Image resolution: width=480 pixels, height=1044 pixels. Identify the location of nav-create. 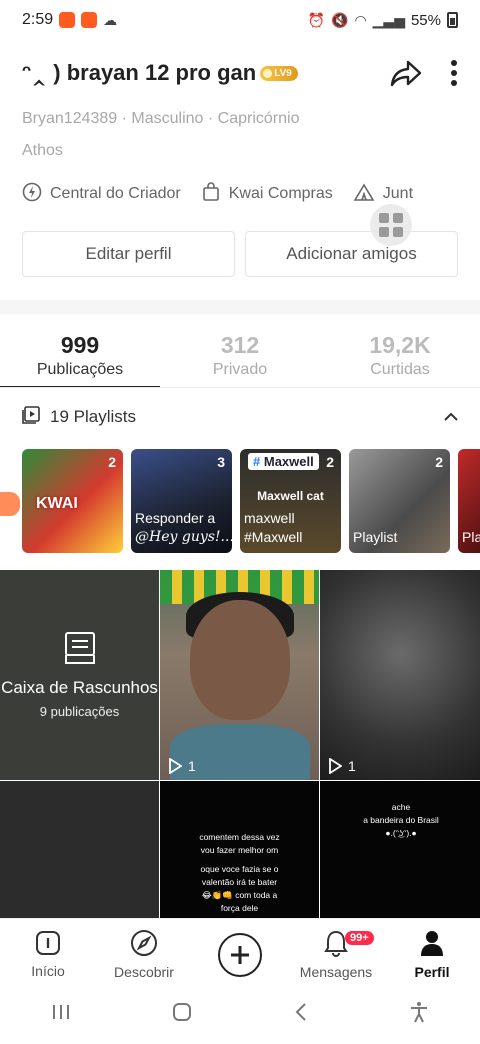
(240, 954).